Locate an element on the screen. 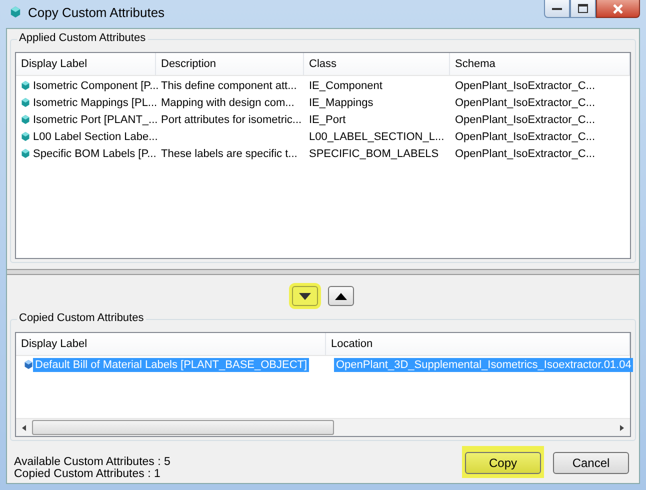 Image resolution: width=646 pixels, height=490 pixels. status-text: Available Custom Attributes : 5 is located at coordinates (92, 462).